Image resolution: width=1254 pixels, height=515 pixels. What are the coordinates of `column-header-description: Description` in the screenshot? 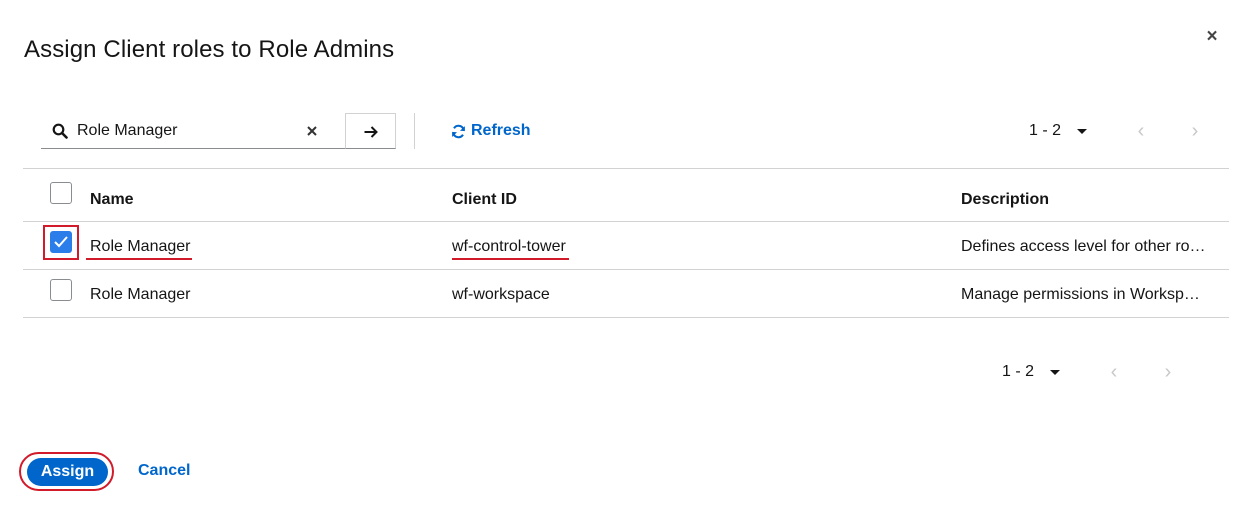 It's located at (1005, 200).